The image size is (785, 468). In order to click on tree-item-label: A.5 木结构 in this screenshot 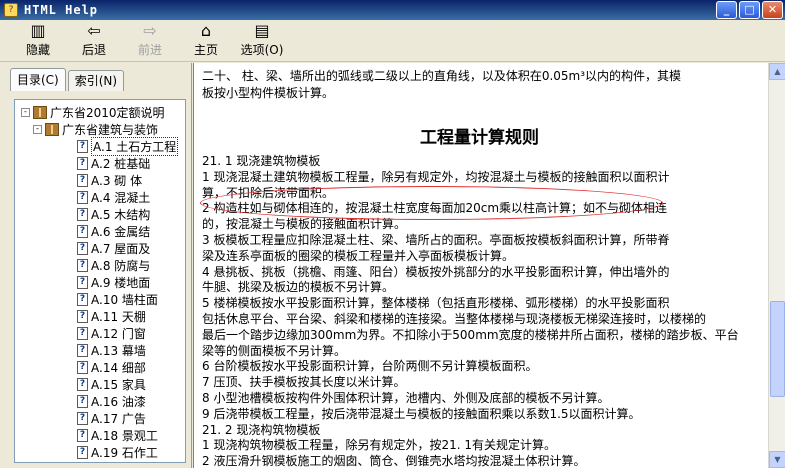, I will do `click(121, 215)`.